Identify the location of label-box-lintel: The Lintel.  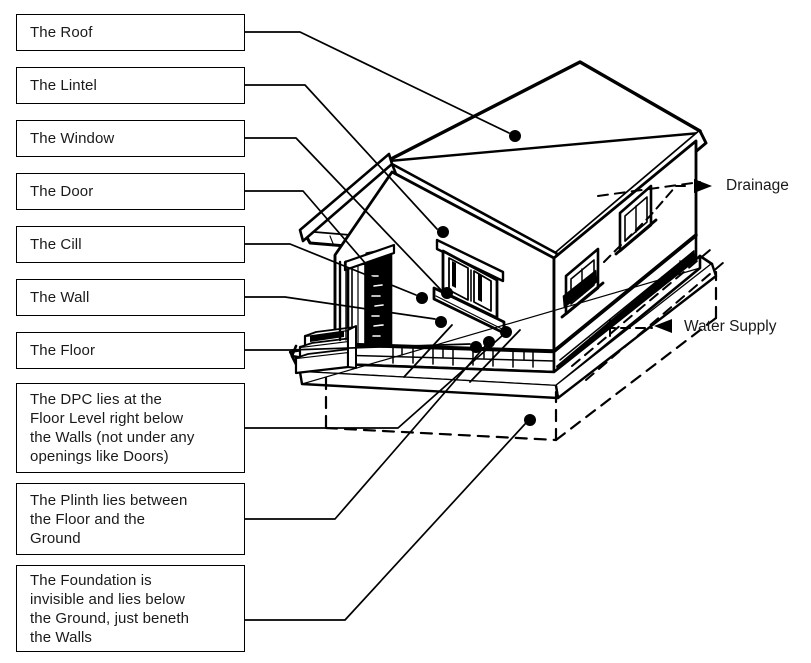
(130, 85).